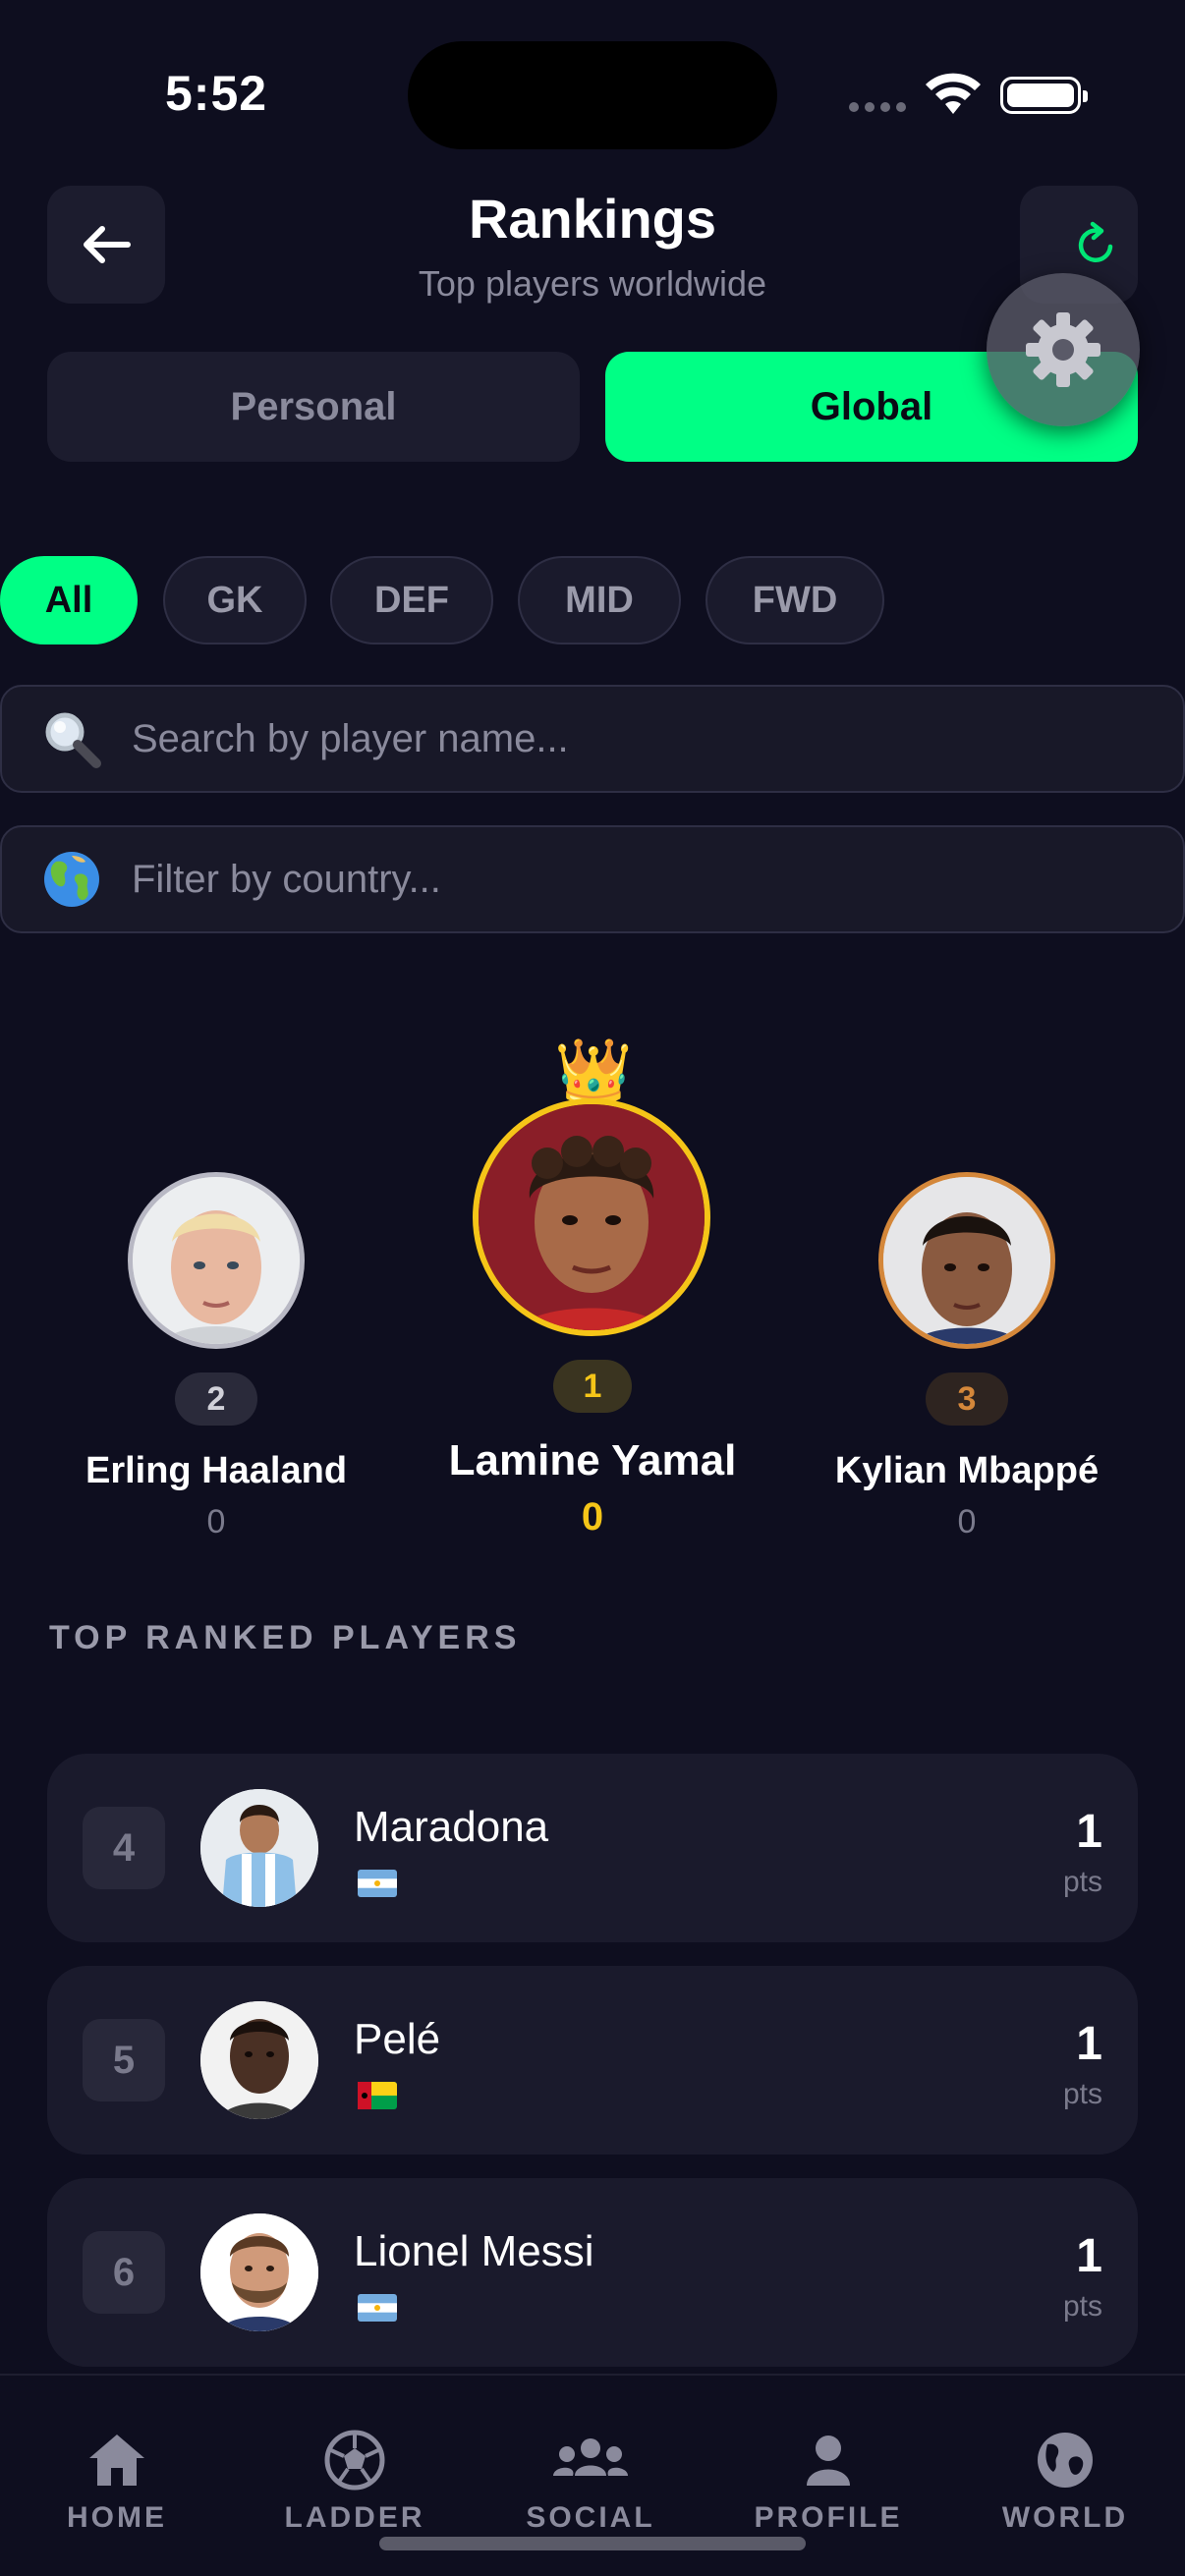 The width and height of the screenshot is (1185, 2576). What do you see at coordinates (592, 1517) in the screenshot?
I see `podium-points-first: 0` at bounding box center [592, 1517].